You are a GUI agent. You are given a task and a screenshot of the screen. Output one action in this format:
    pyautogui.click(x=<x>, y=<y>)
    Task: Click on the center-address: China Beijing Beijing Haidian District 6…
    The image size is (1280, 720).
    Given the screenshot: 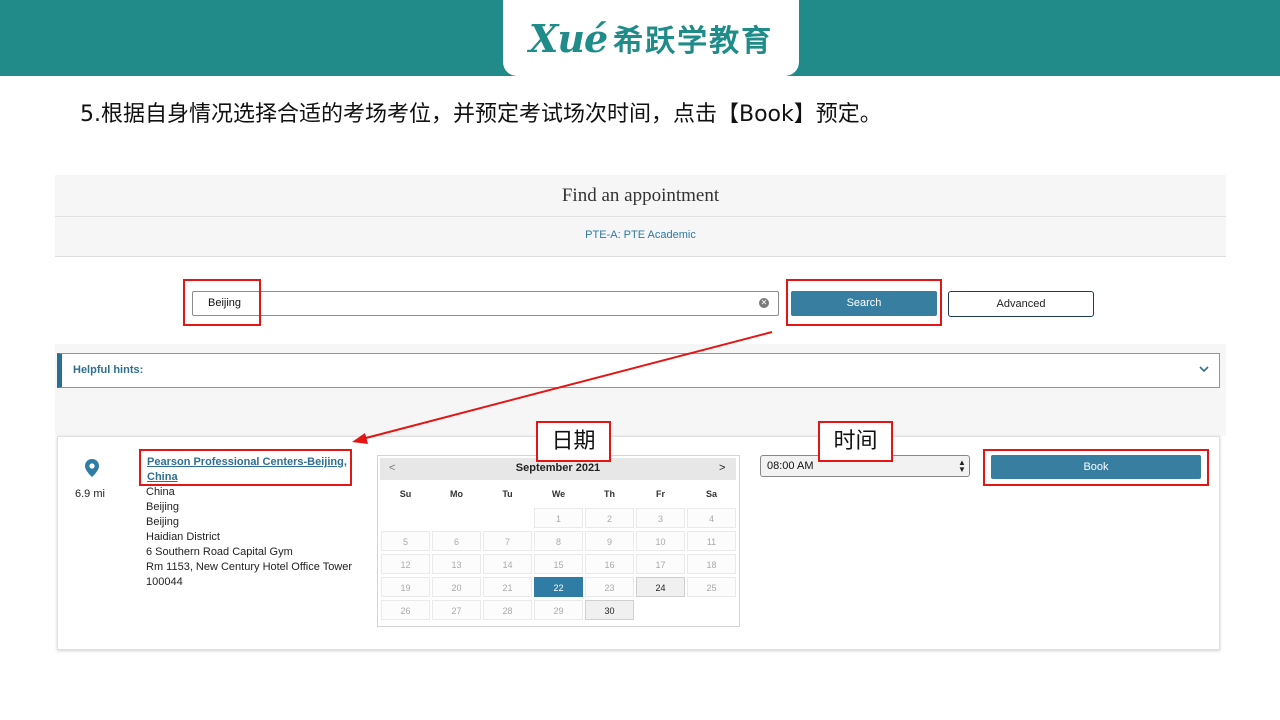 What is the action you would take?
    pyautogui.click(x=249, y=537)
    